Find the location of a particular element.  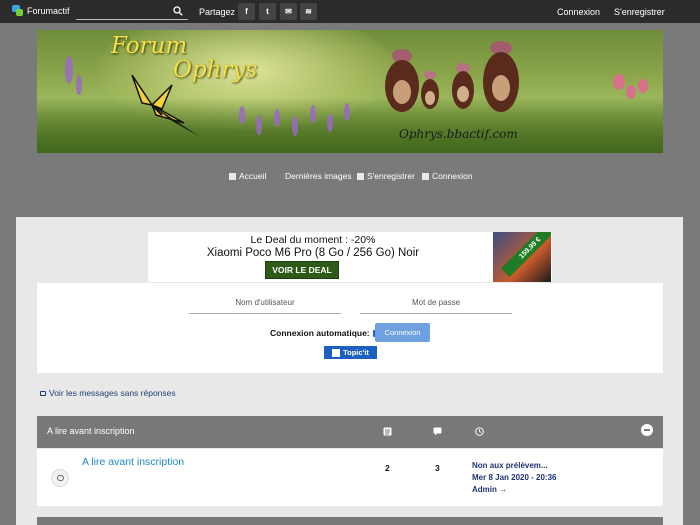

category-title: A lire avant inscription is located at coordinates (91, 431).